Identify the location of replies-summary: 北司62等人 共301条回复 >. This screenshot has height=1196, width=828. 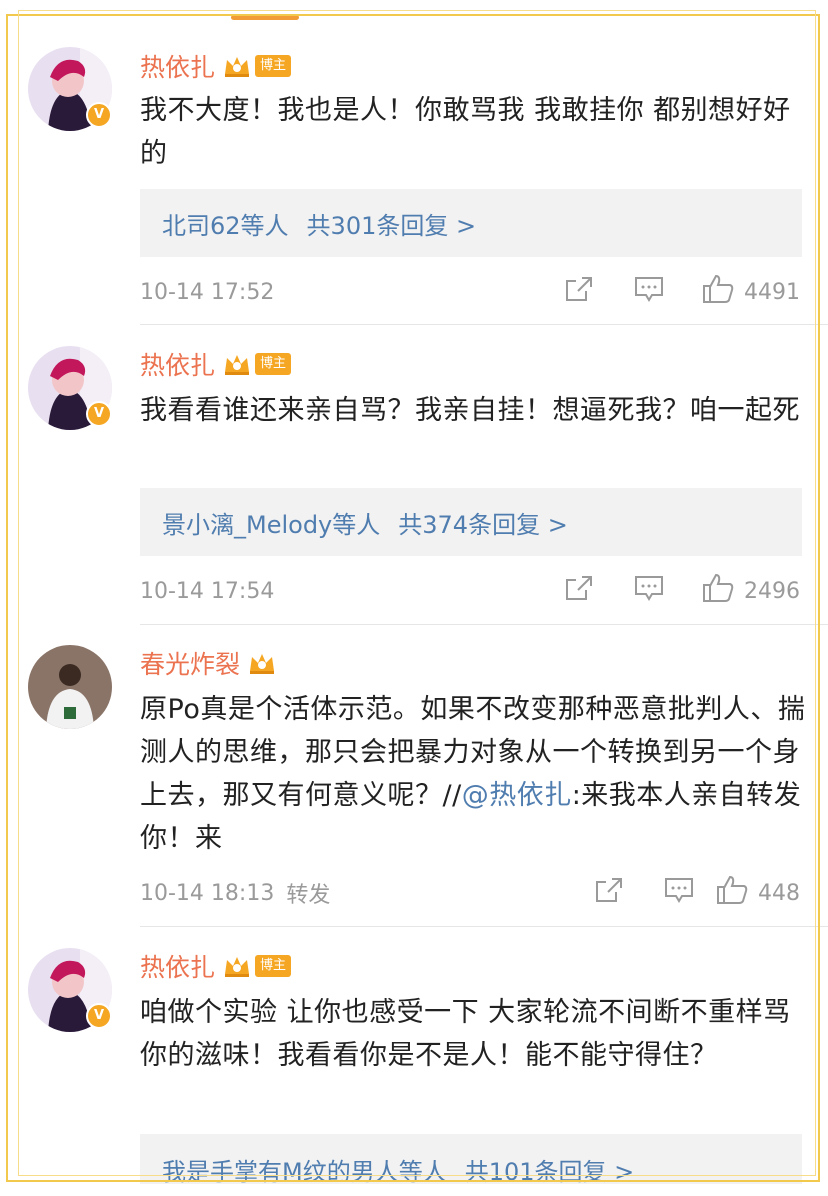
(471, 223).